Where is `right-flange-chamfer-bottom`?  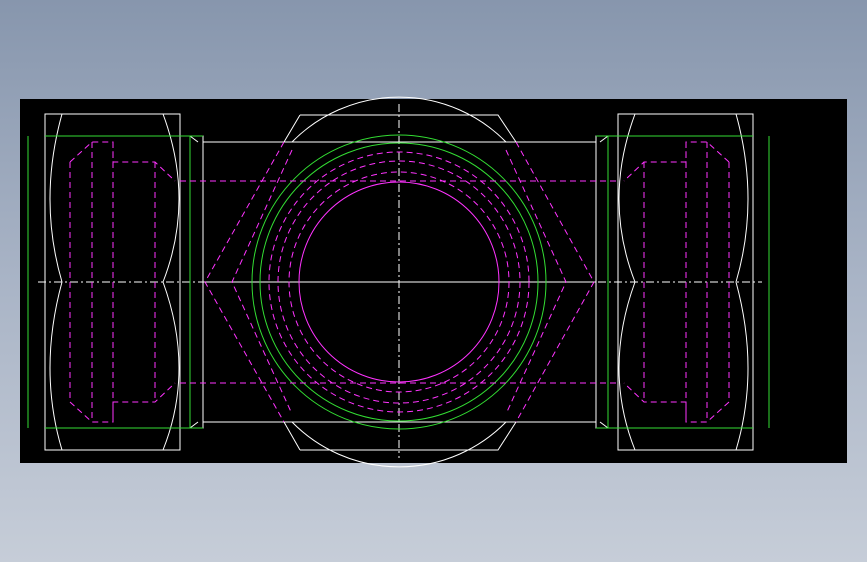
right-flange-chamfer-bottom is located at coordinates (604, 425).